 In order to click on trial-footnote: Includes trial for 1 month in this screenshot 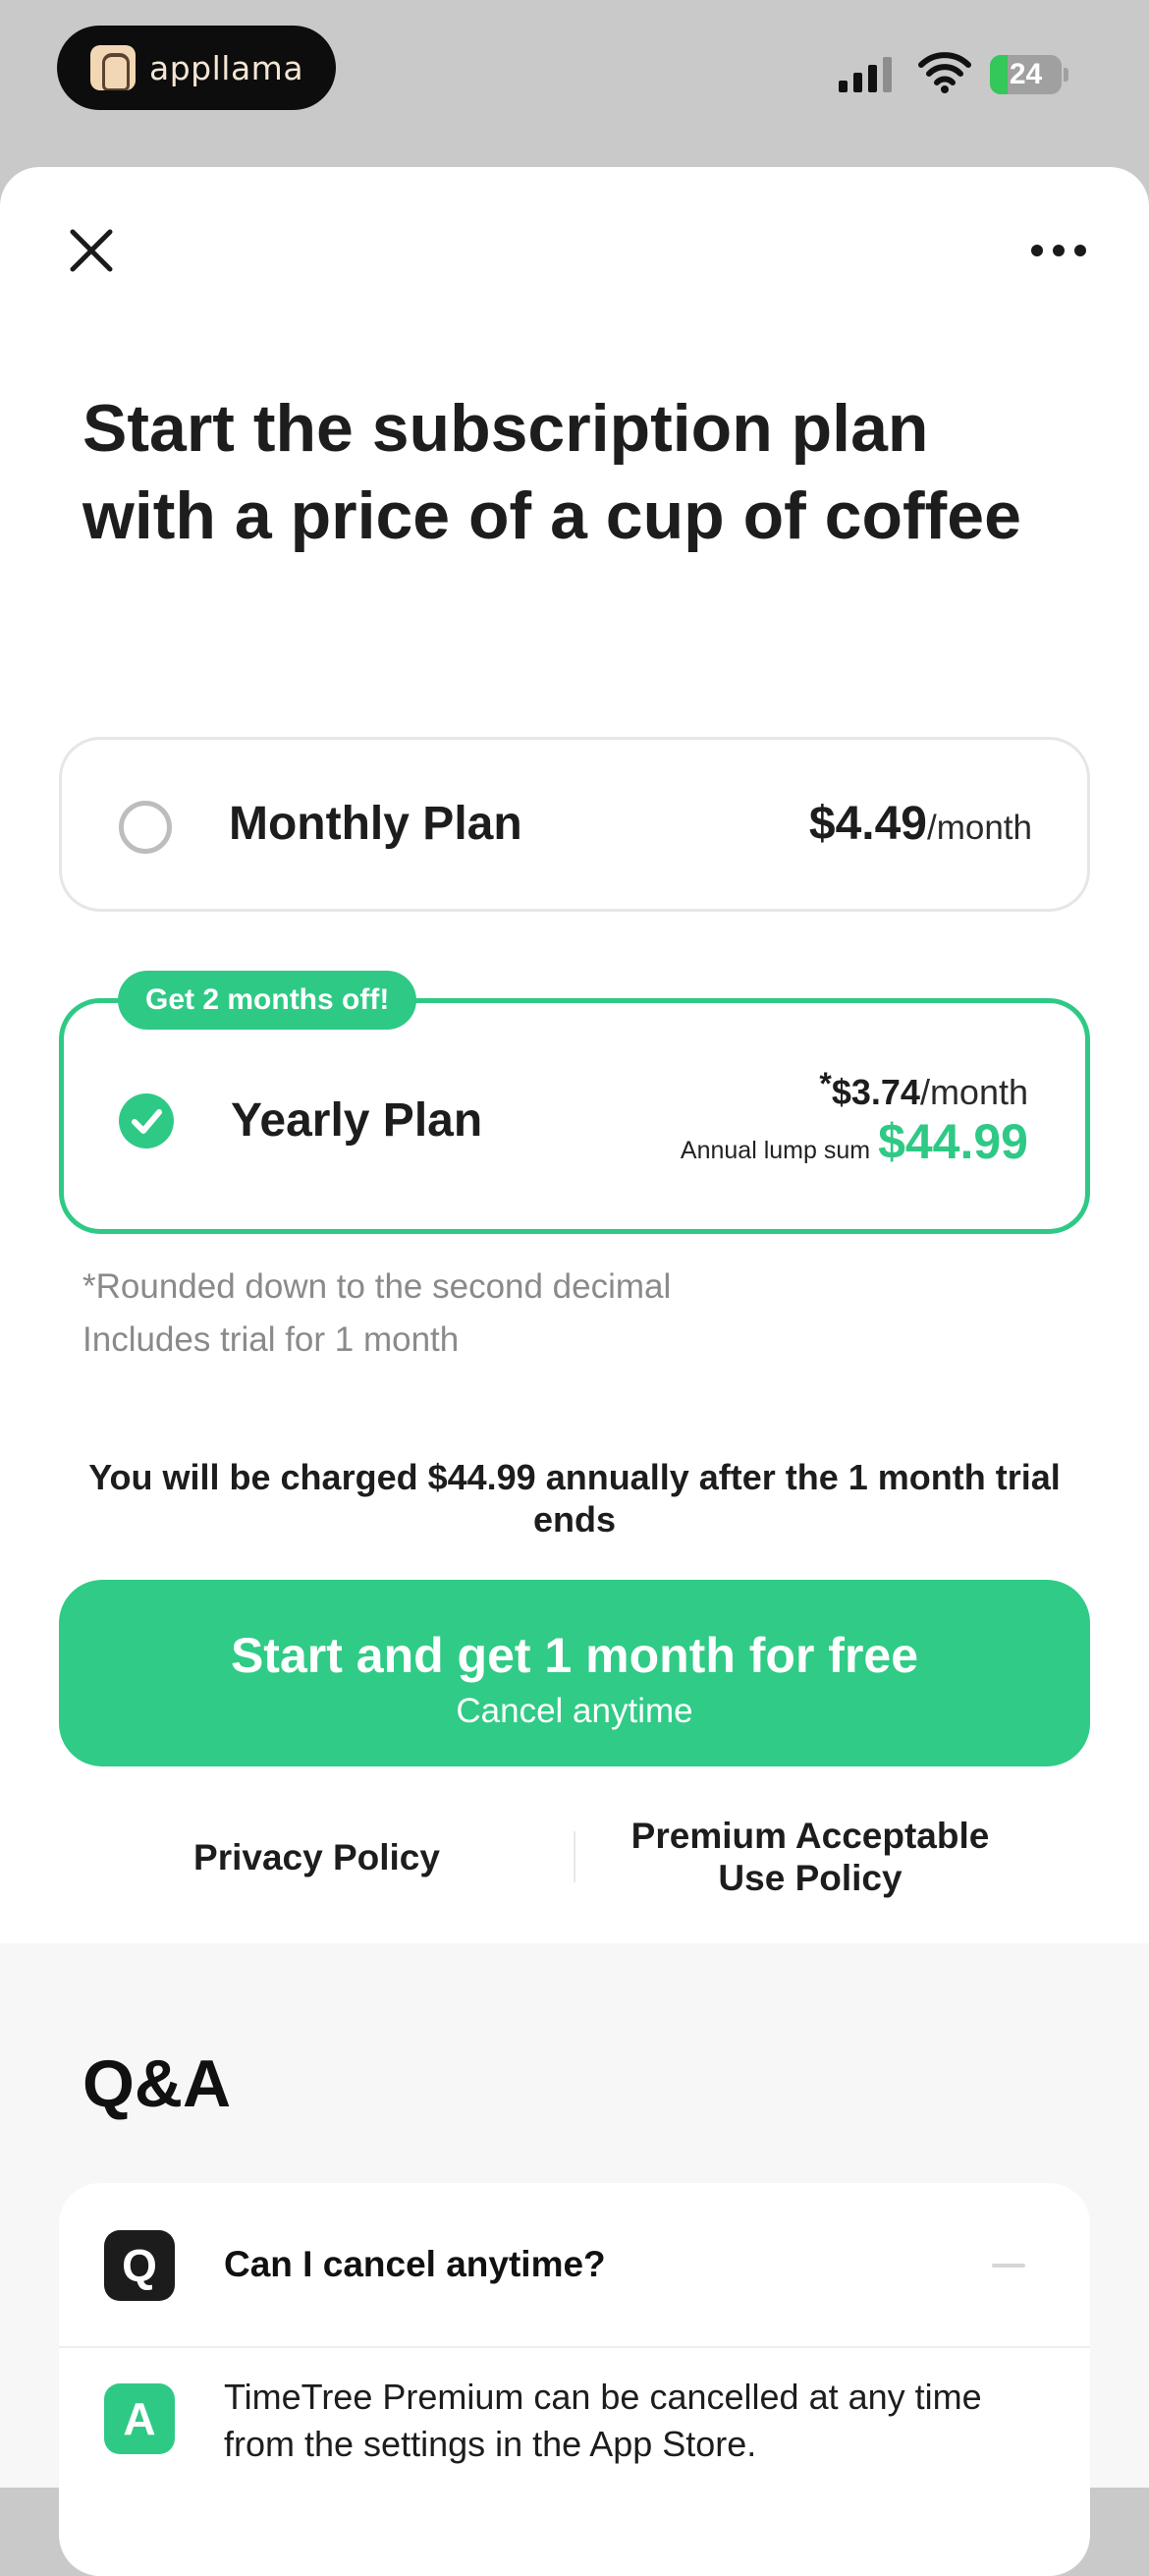, I will do `click(271, 1339)`.